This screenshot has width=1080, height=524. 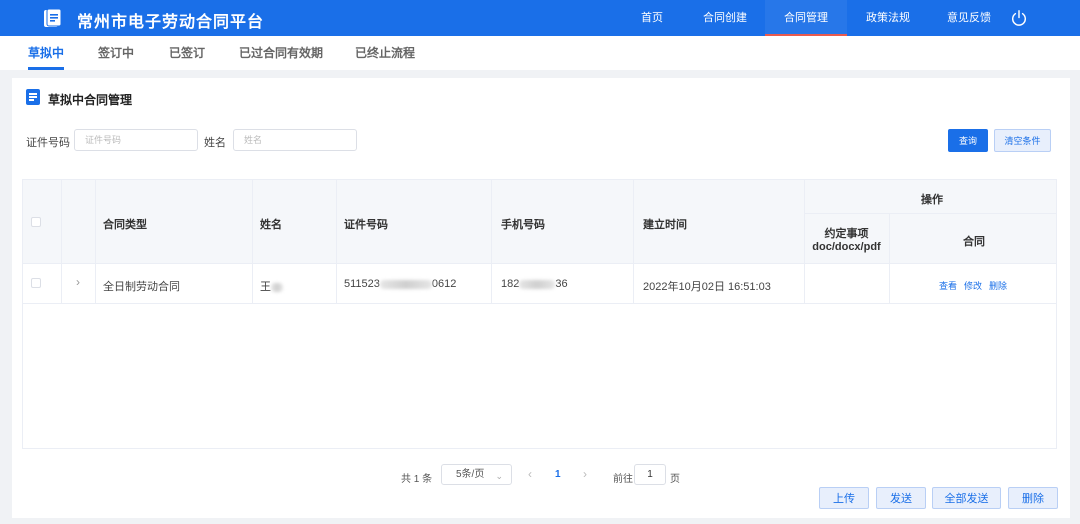 What do you see at coordinates (53, 17) in the screenshot?
I see `document-logo-icon` at bounding box center [53, 17].